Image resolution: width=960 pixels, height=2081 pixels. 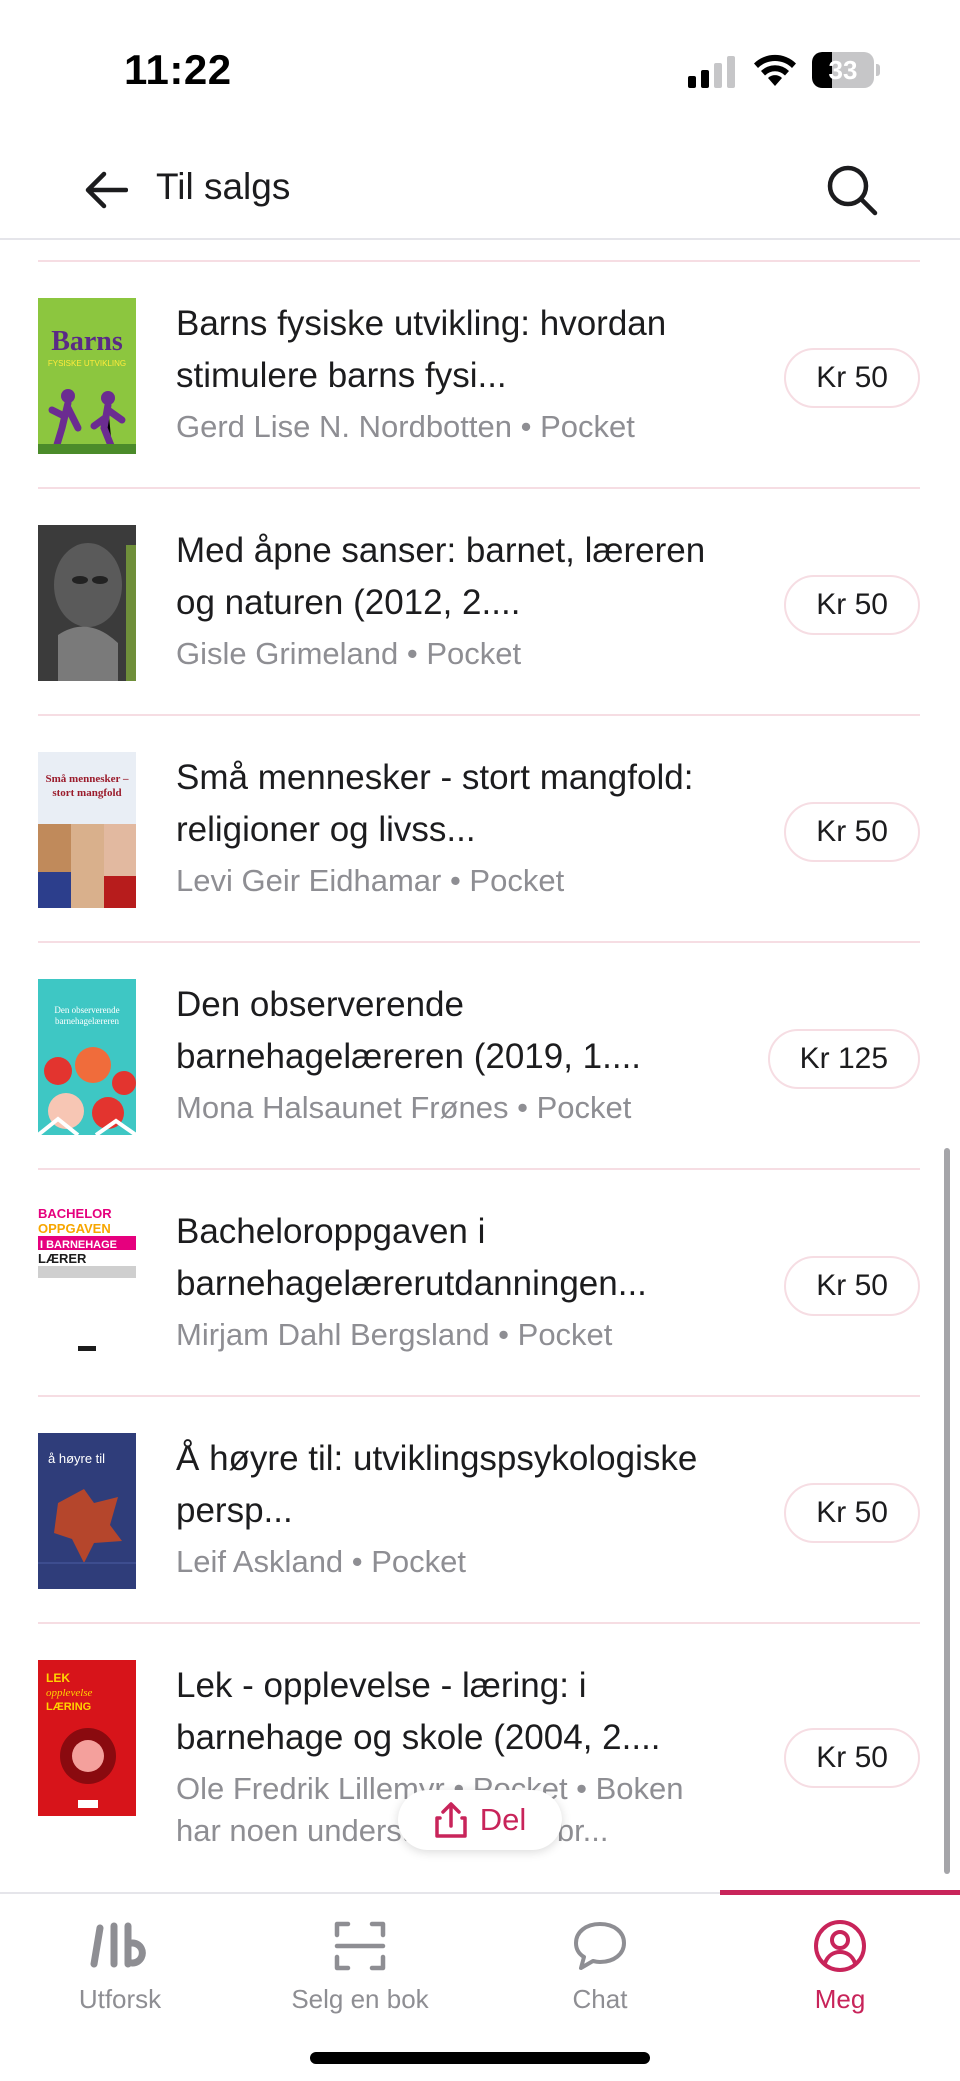 I want to click on scan-icon, so click(x=360, y=1946).